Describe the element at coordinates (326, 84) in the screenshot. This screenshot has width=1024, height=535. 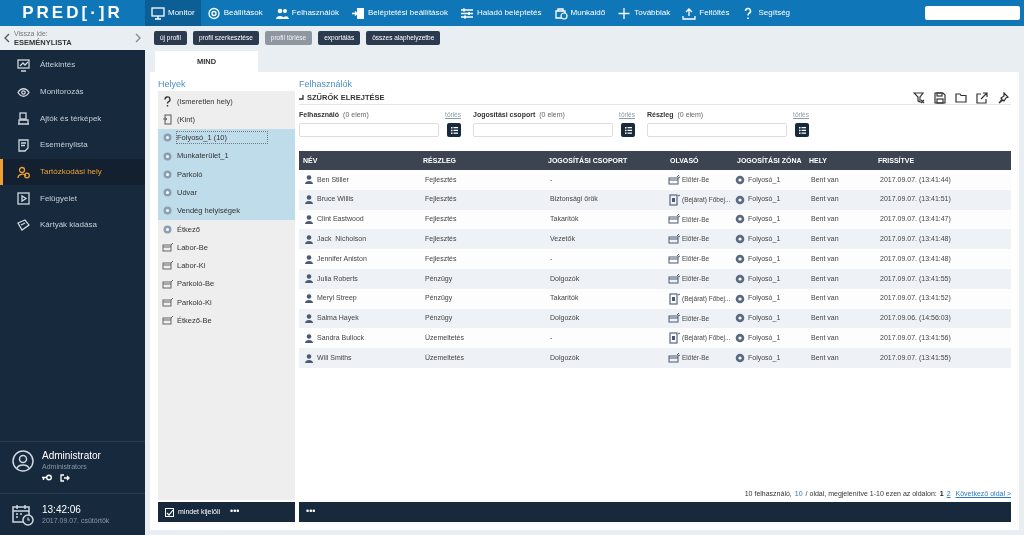
I see `users-title: Felhasználók` at that location.